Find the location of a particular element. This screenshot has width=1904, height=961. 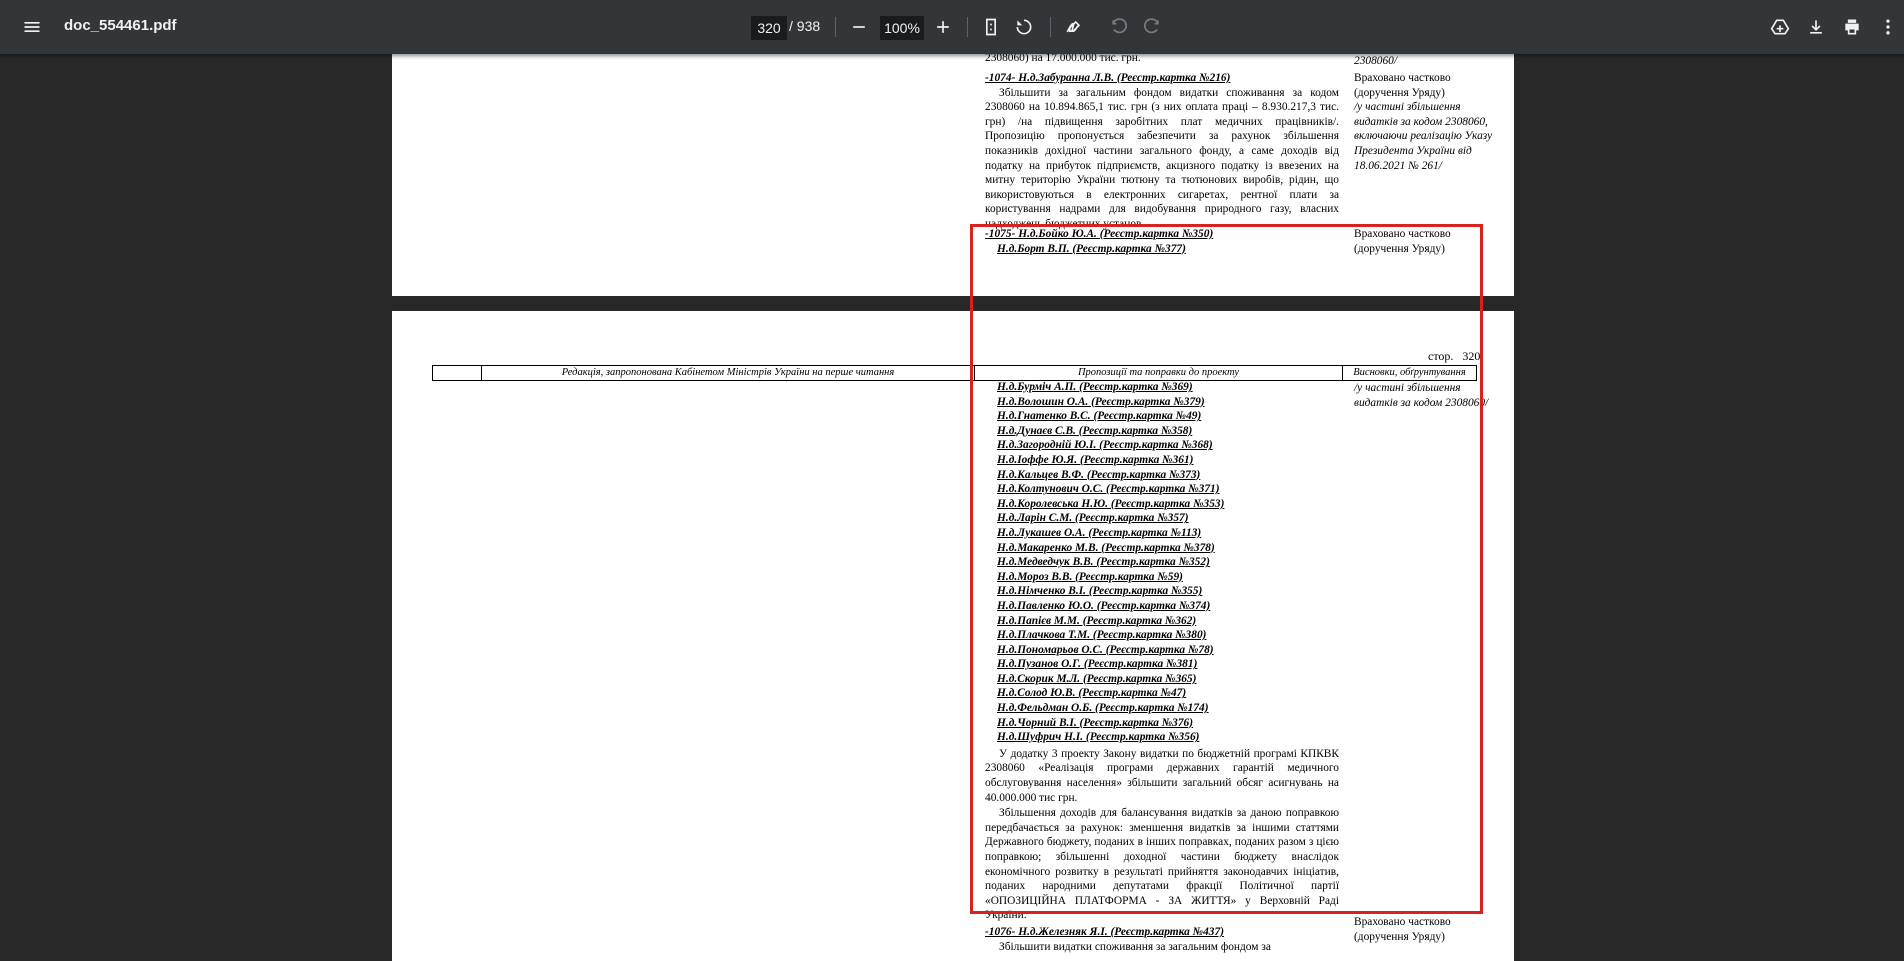

redo-icon is located at coordinates (1152, 27).